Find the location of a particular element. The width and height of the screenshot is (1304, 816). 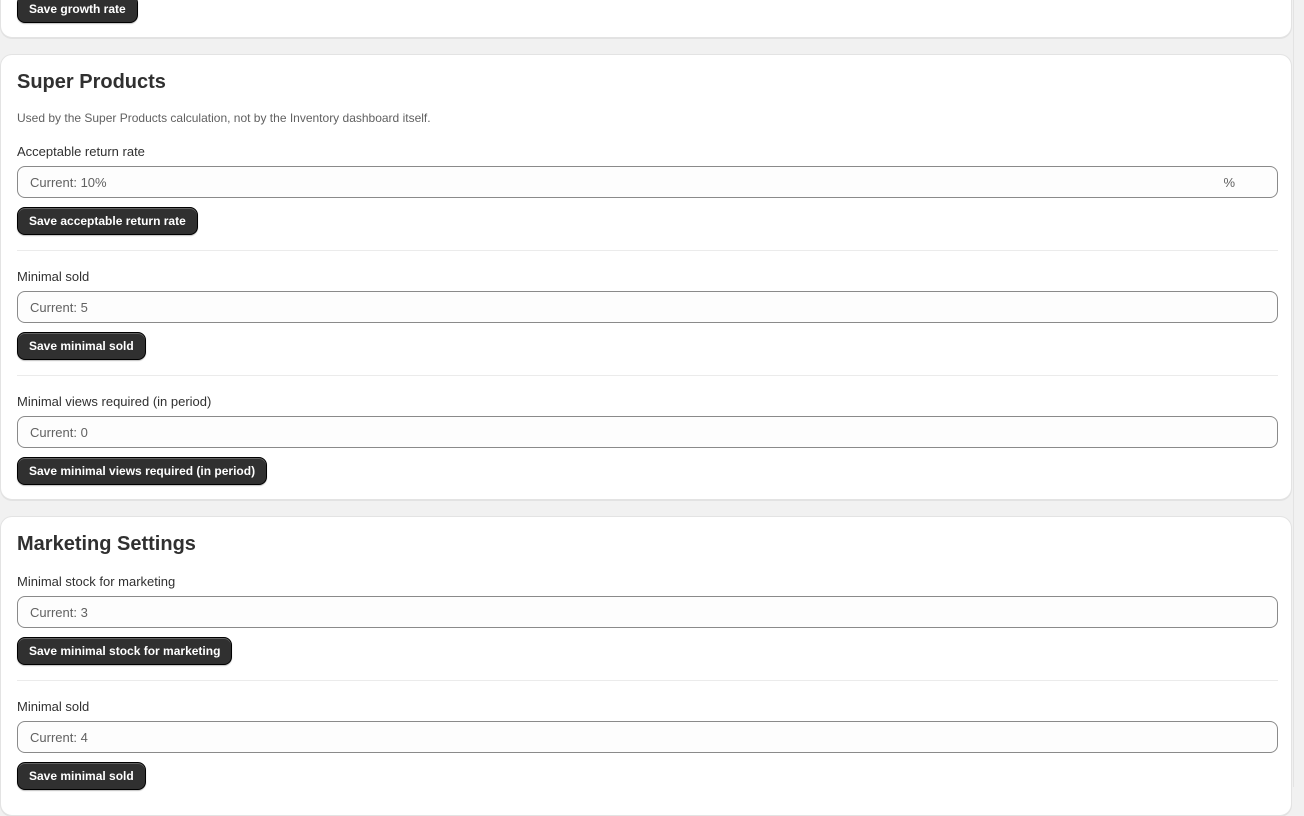

minimal-stock-label: Minimal stock for marketing is located at coordinates (96, 581).